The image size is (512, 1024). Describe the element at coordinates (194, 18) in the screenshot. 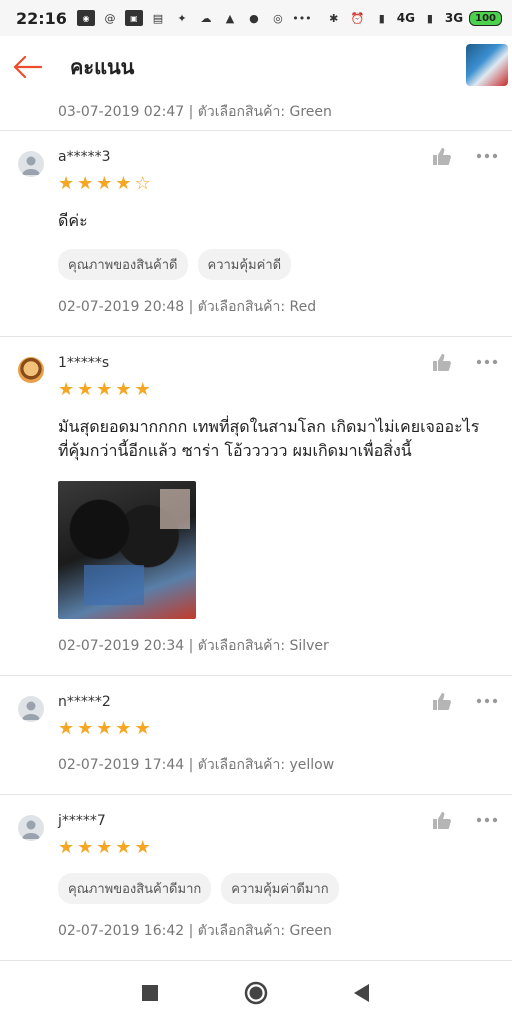

I see `notification-icons: ◉ @ ▣ ▤ ✦ ☁ ▲ ● ◎ •••` at that location.